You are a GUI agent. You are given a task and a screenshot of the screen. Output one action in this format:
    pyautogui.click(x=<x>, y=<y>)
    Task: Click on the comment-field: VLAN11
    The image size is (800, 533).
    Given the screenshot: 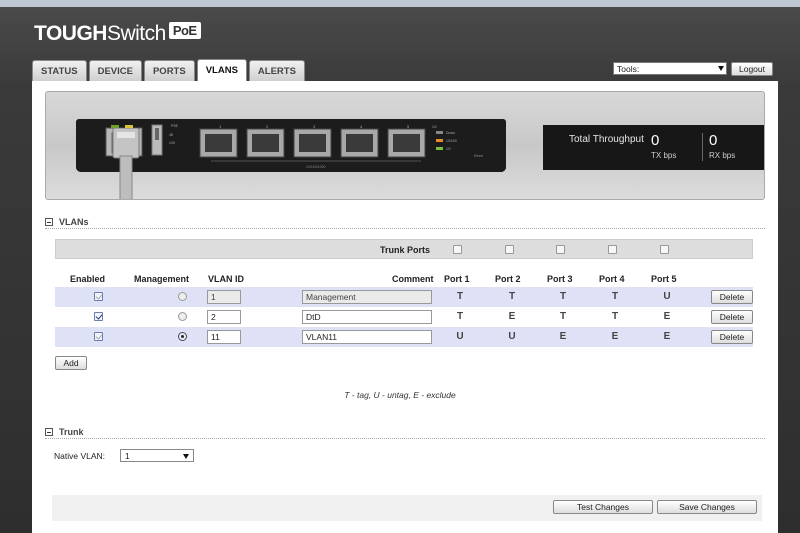 What is the action you would take?
    pyautogui.click(x=367, y=337)
    